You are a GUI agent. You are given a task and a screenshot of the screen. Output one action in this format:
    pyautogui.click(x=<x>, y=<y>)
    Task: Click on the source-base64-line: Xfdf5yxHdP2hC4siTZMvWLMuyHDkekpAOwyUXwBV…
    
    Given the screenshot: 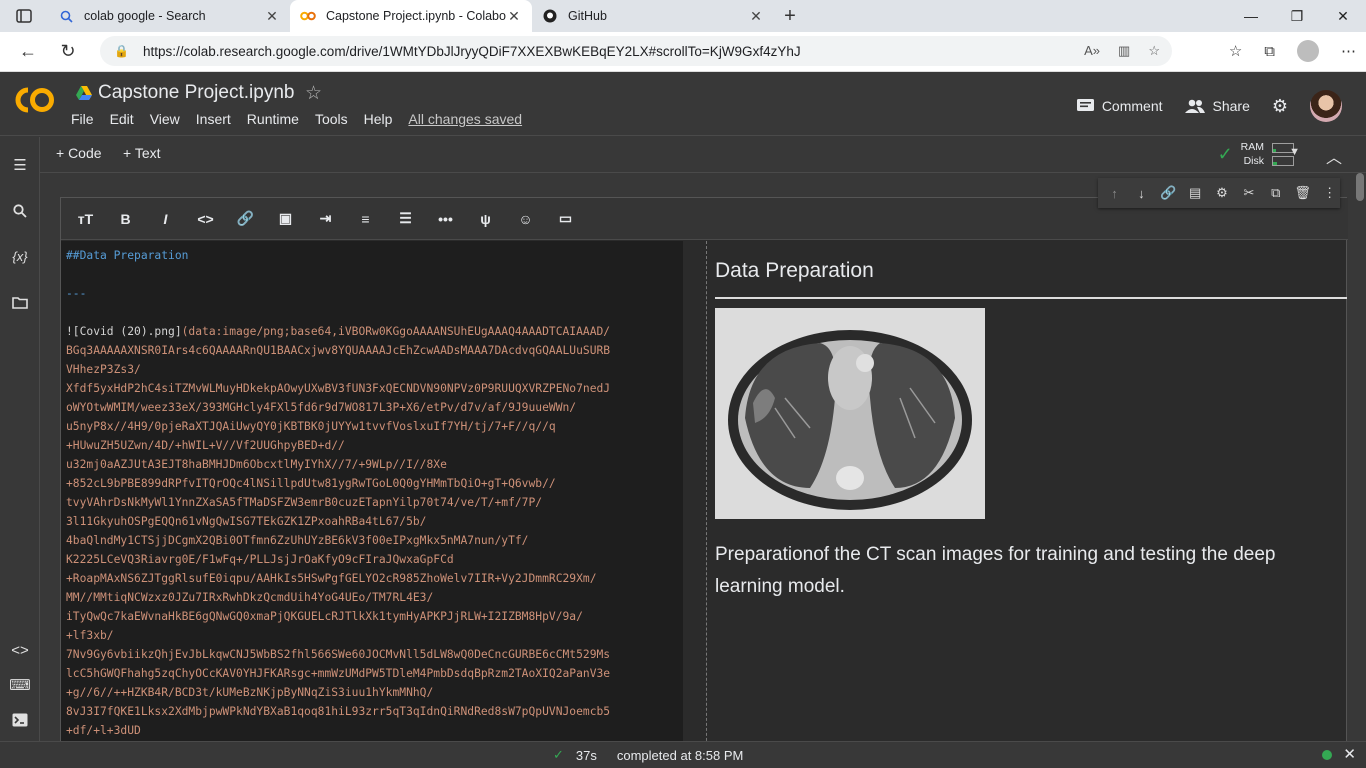 What is the action you would take?
    pyautogui.click(x=338, y=388)
    